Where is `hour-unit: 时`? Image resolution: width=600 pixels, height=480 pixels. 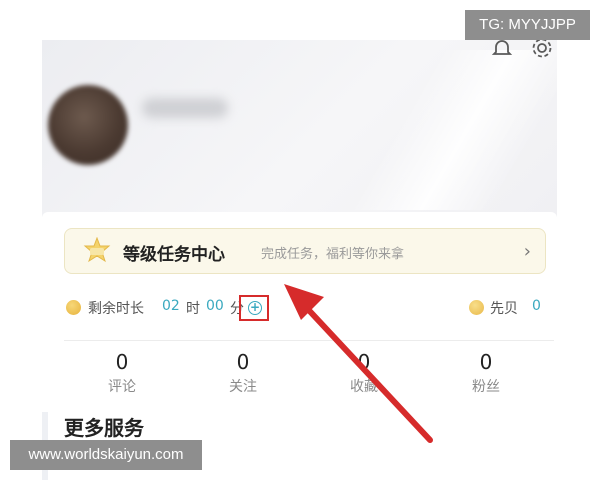
hour-unit: 时 is located at coordinates (193, 309).